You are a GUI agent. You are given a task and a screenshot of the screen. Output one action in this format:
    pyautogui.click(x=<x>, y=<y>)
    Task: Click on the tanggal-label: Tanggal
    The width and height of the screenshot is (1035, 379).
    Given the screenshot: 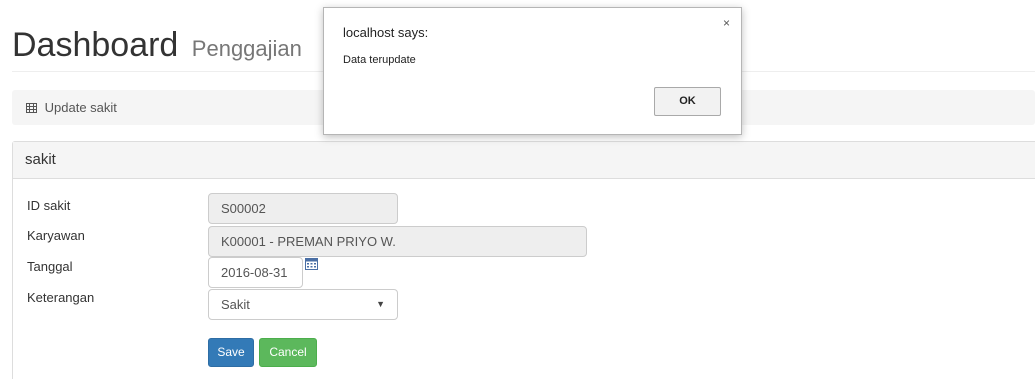 What is the action you would take?
    pyautogui.click(x=50, y=266)
    